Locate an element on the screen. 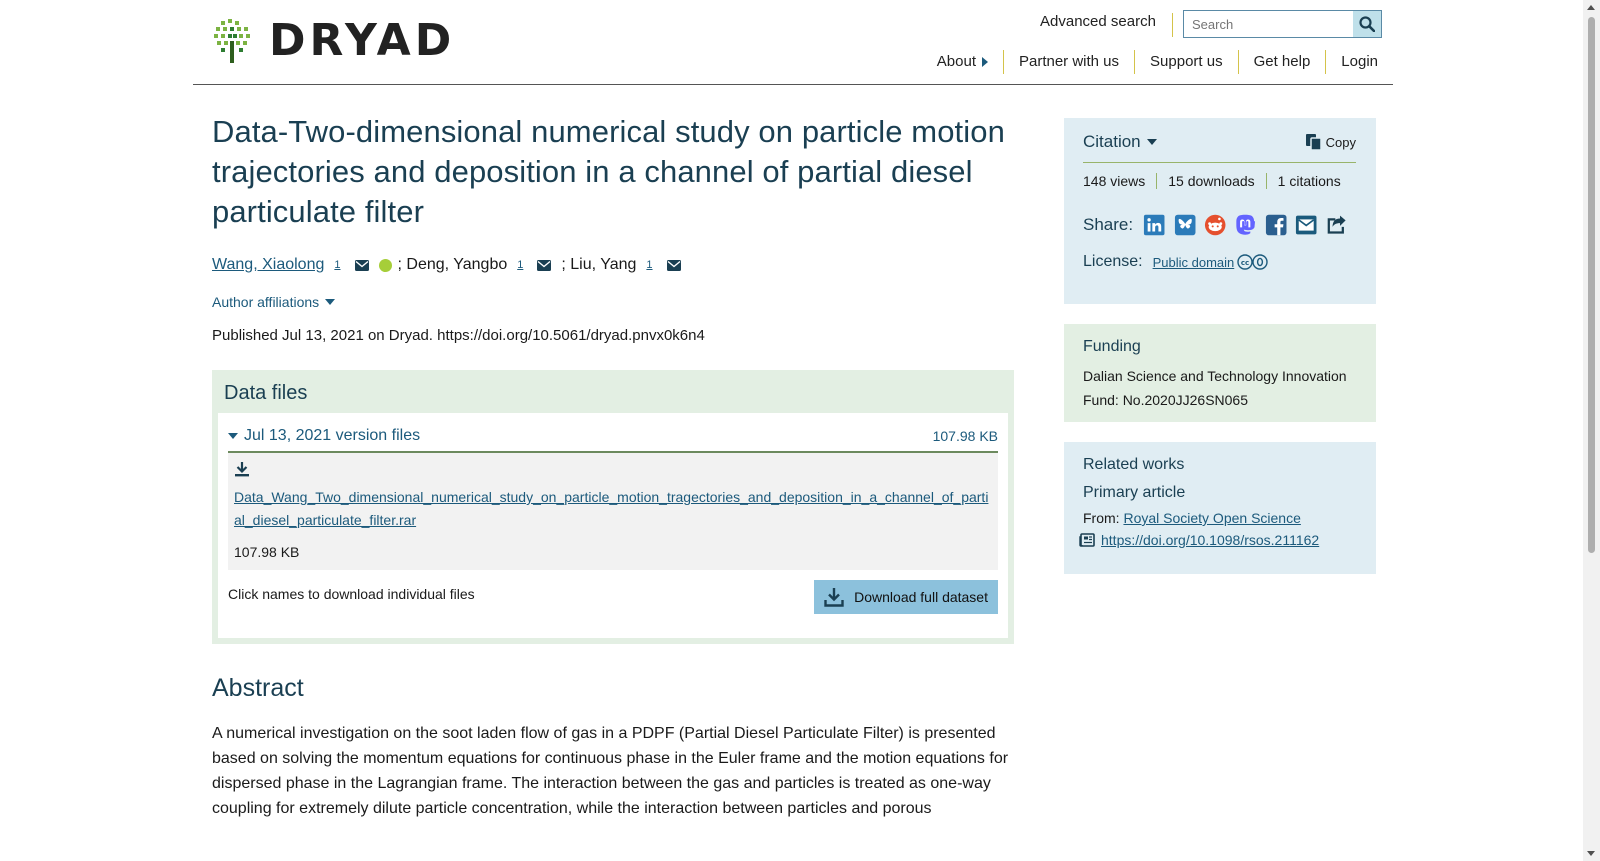  orcid-icon is located at coordinates (385, 265).